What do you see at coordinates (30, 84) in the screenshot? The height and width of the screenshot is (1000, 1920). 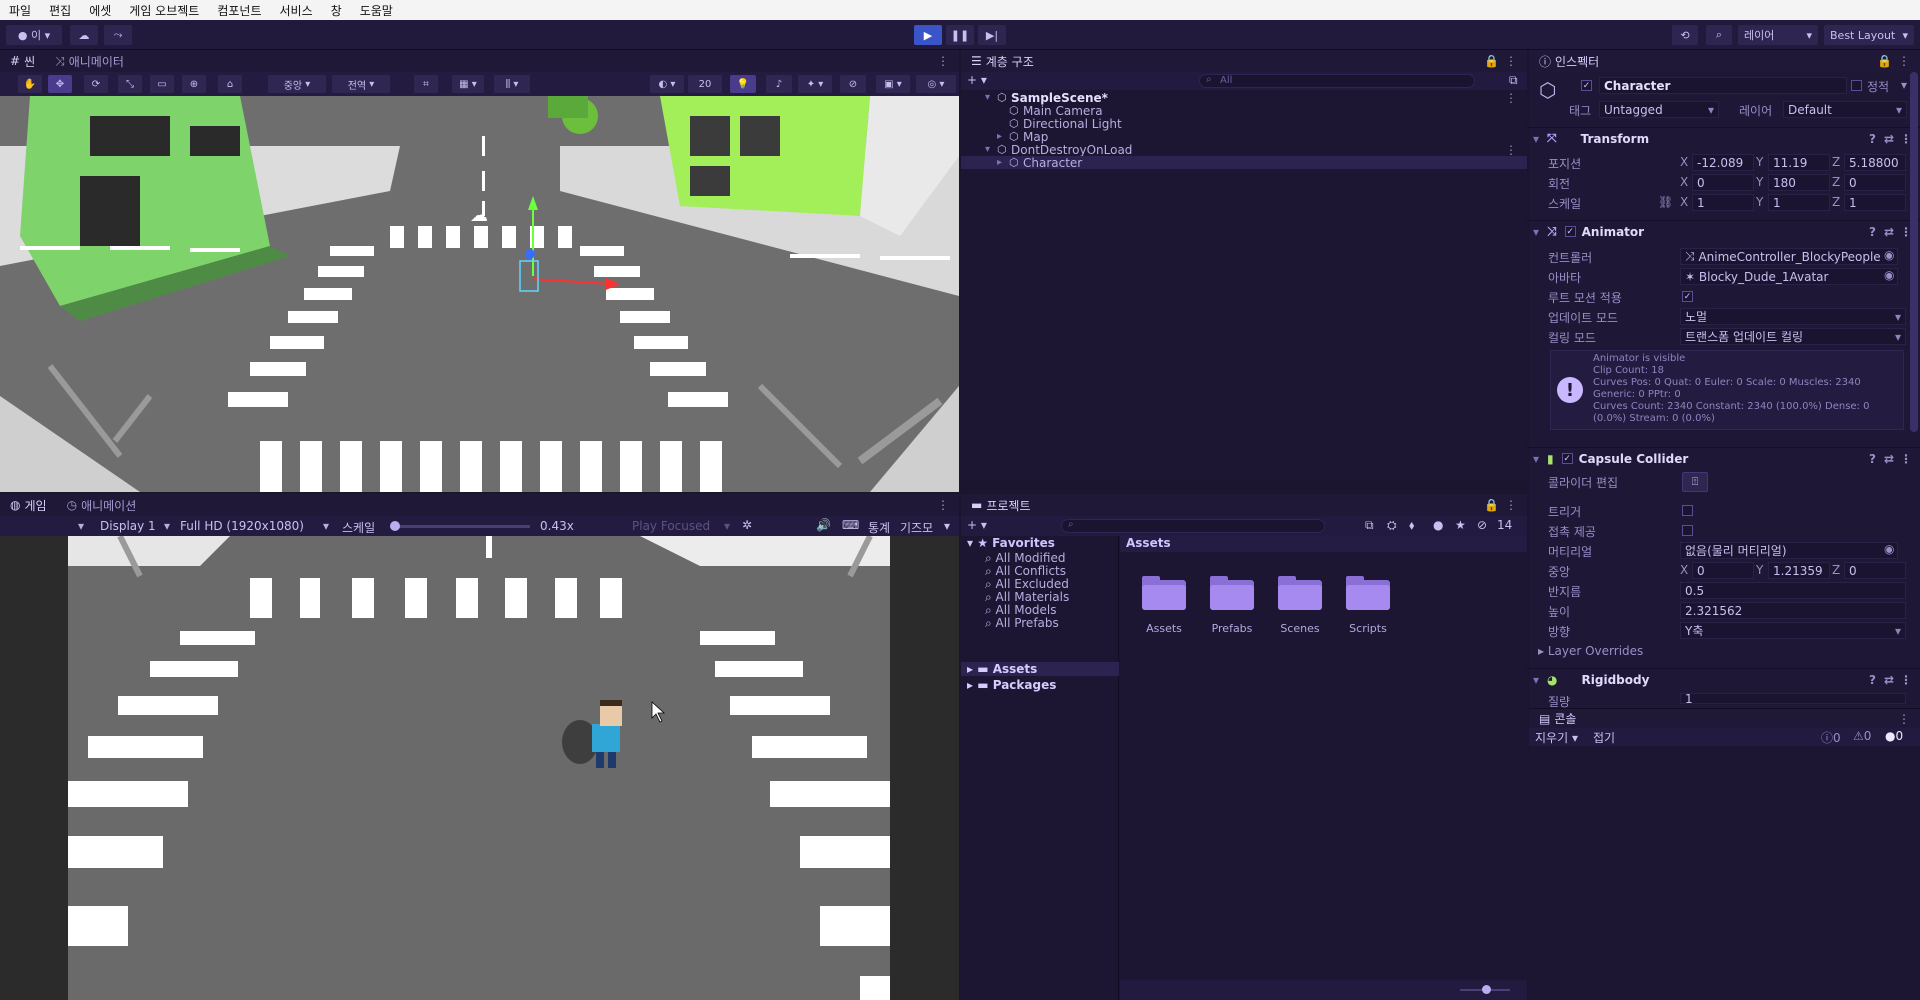 I see `hand-tool-icon: ✋` at bounding box center [30, 84].